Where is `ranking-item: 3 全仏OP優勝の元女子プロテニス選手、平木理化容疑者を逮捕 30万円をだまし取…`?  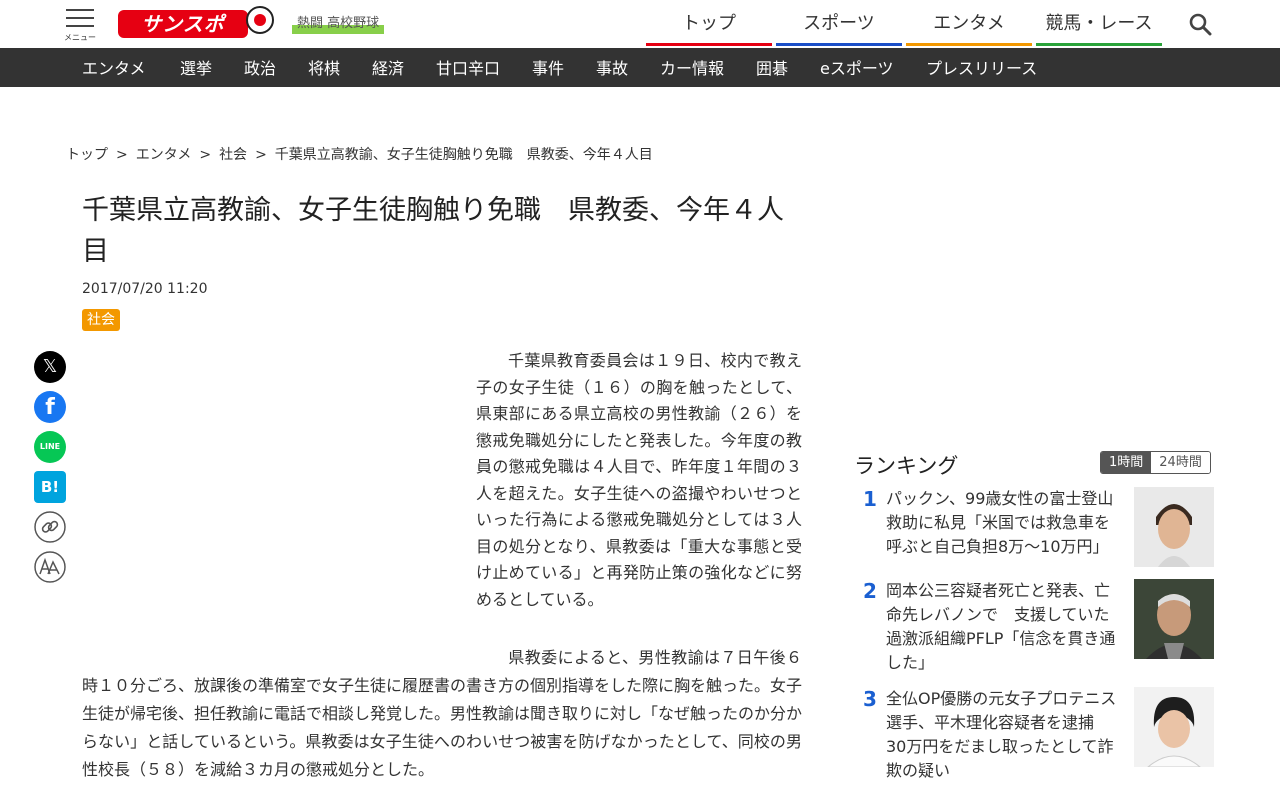 ranking-item: 3 全仏OP優勝の元女子プロテニス選手、平木理化容疑者を逮捕 30万円をだまし取… is located at coordinates (1034, 735).